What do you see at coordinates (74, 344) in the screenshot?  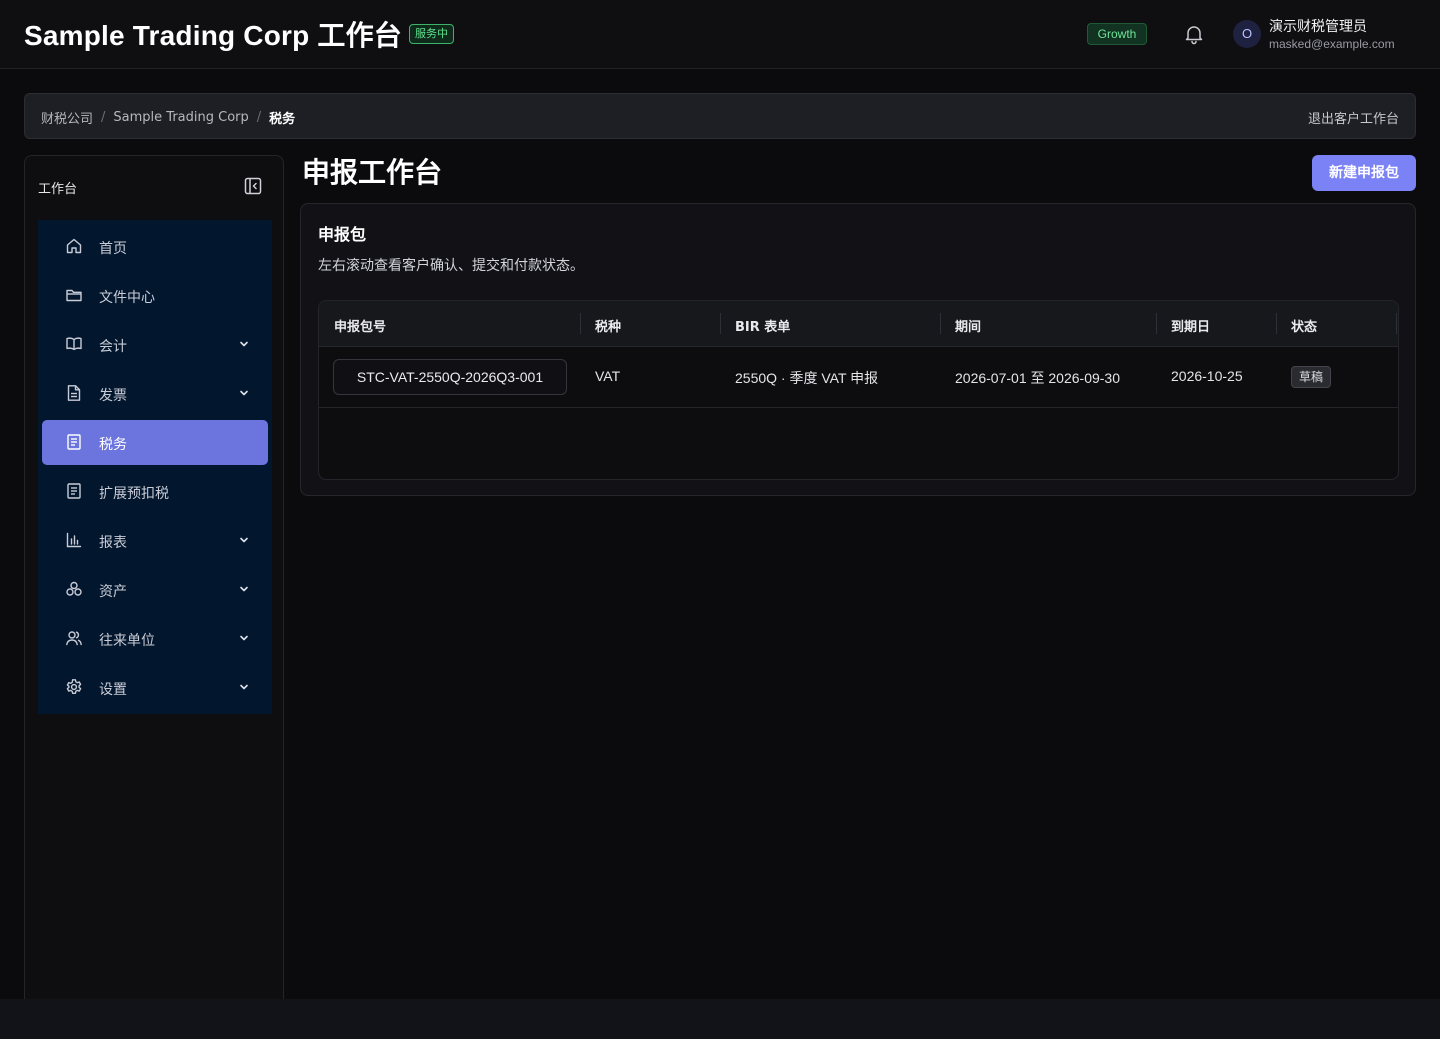 I see `book-icon` at bounding box center [74, 344].